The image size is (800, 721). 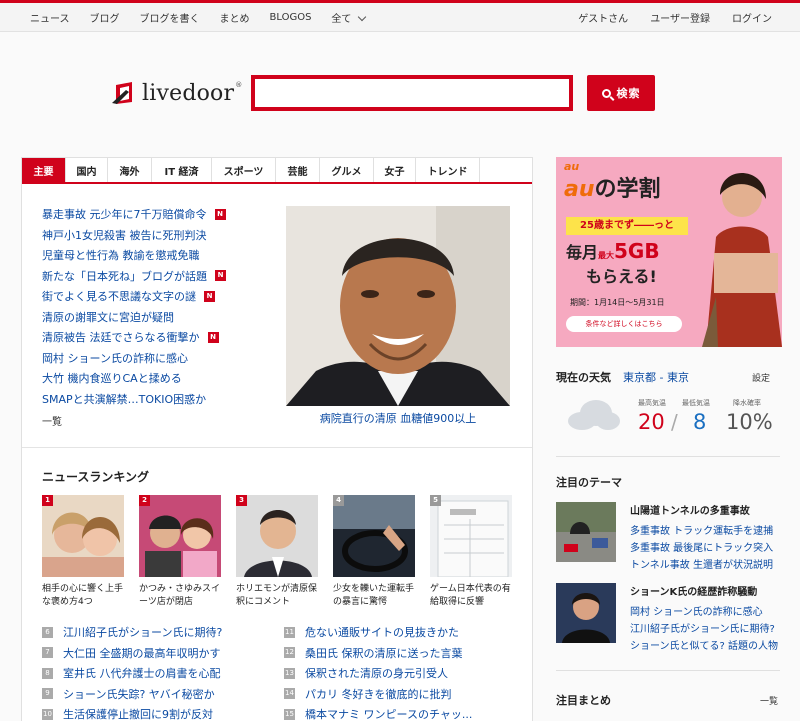 What do you see at coordinates (188, 93) in the screenshot?
I see `logo-text: livedoor` at bounding box center [188, 93].